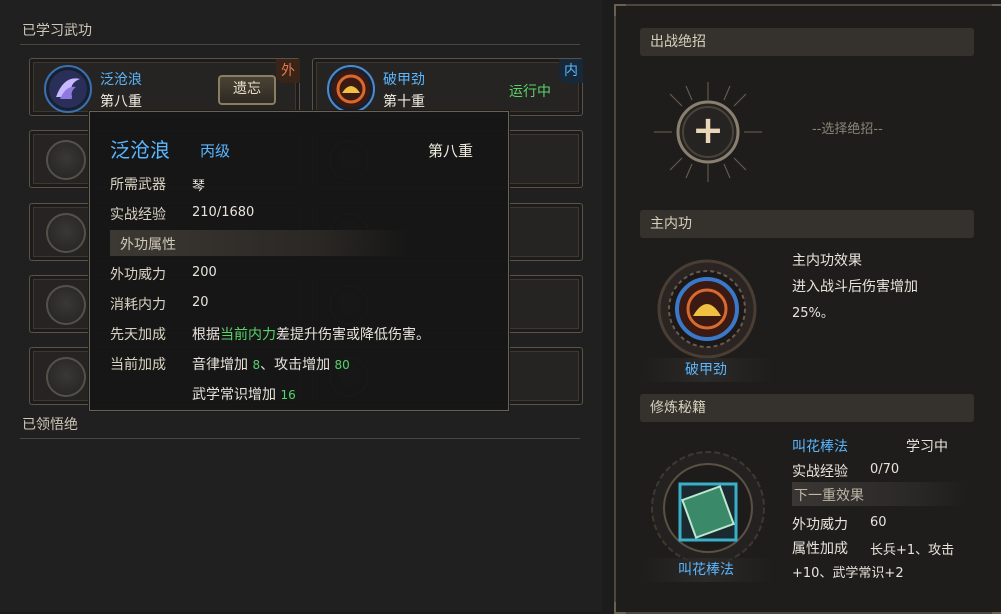 The image size is (1001, 614). What do you see at coordinates (451, 151) in the screenshot?
I see `tooltip-level: 第八重` at bounding box center [451, 151].